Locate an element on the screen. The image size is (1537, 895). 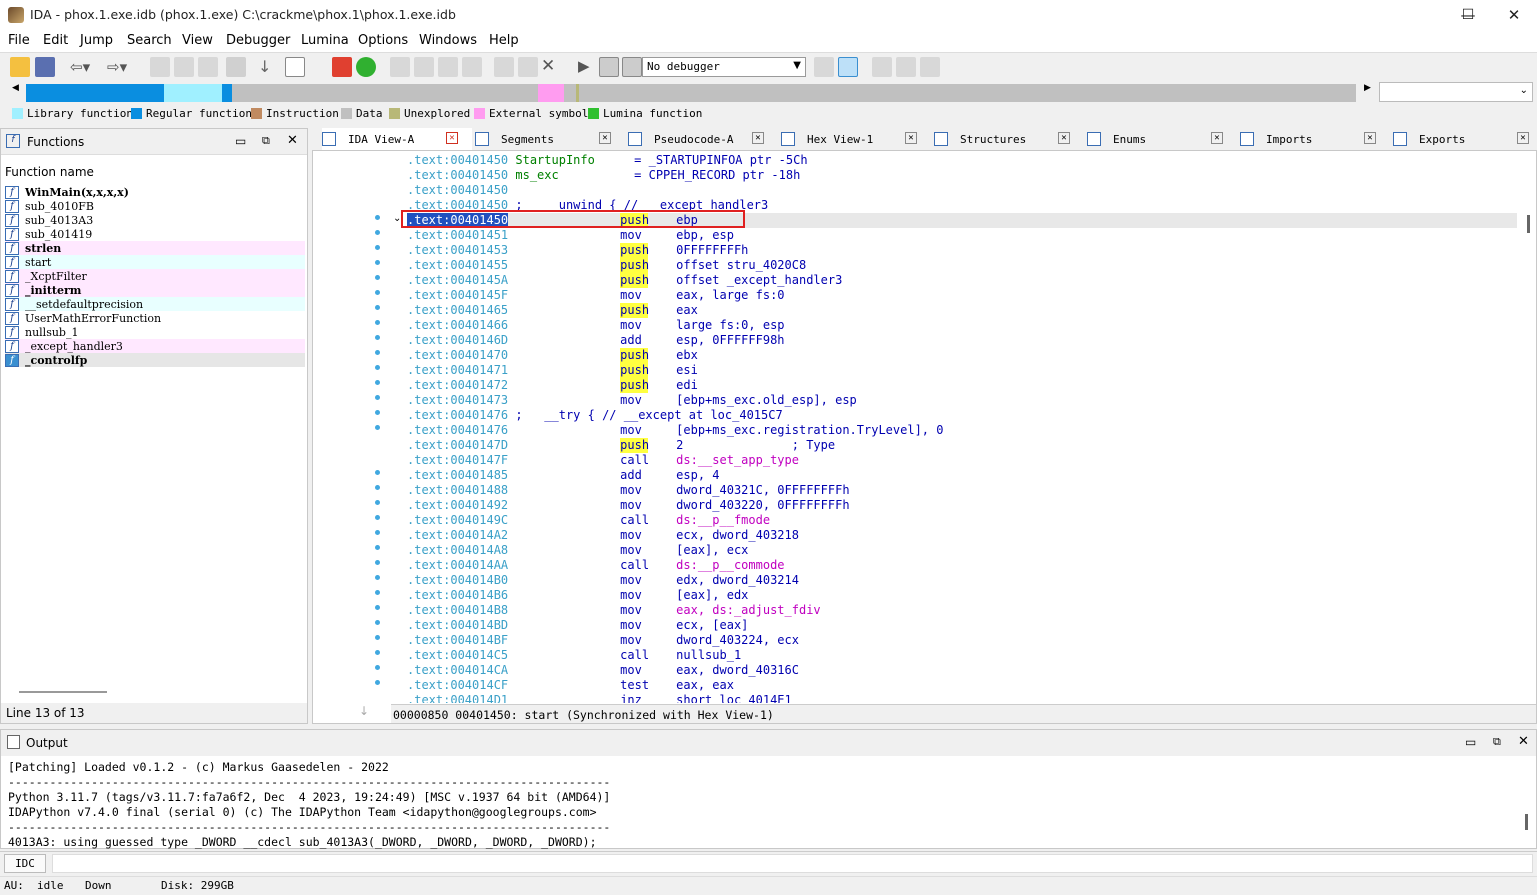
function-list-item: f _XcptFilter is located at coordinates (155, 276).